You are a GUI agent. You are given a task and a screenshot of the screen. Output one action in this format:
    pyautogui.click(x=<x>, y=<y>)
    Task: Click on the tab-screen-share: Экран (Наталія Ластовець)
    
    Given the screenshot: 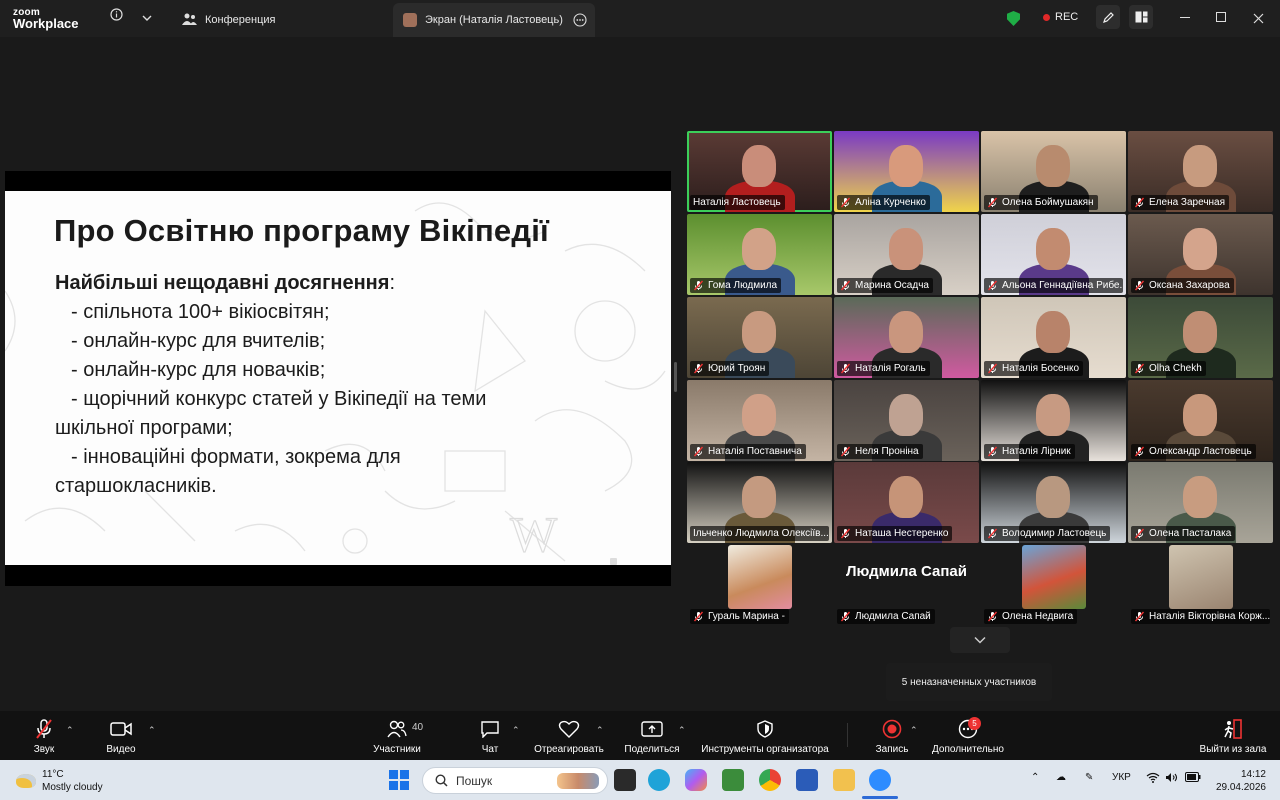 What is the action you would take?
    pyautogui.click(x=494, y=20)
    